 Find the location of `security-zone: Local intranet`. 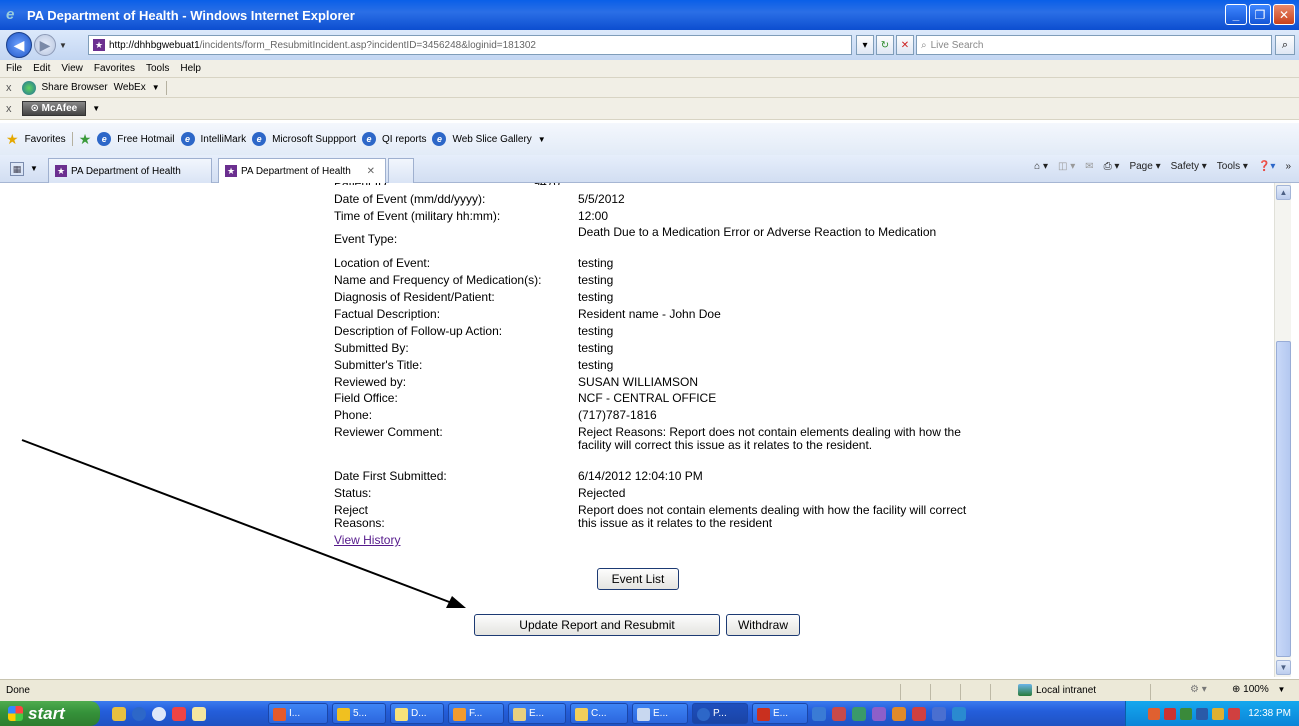

security-zone: Local intranet is located at coordinates (1057, 690).